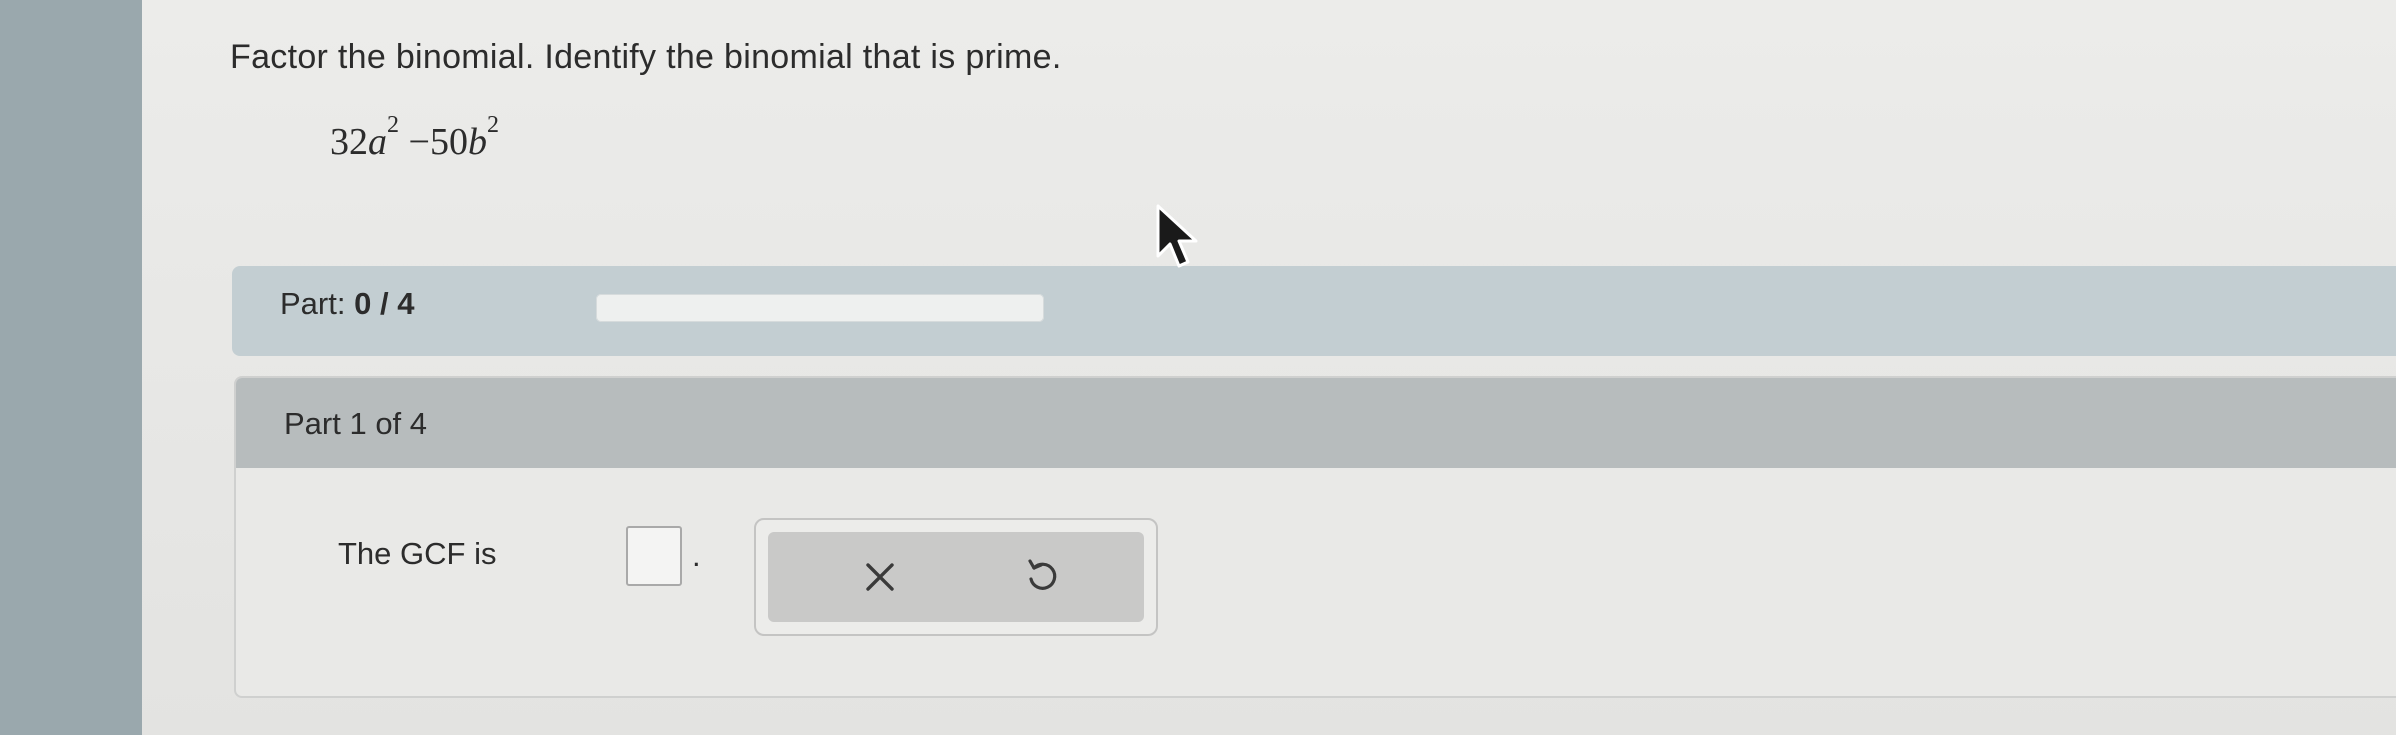 This screenshot has width=2396, height=735. I want to click on part-counter-current: 0, so click(363, 303).